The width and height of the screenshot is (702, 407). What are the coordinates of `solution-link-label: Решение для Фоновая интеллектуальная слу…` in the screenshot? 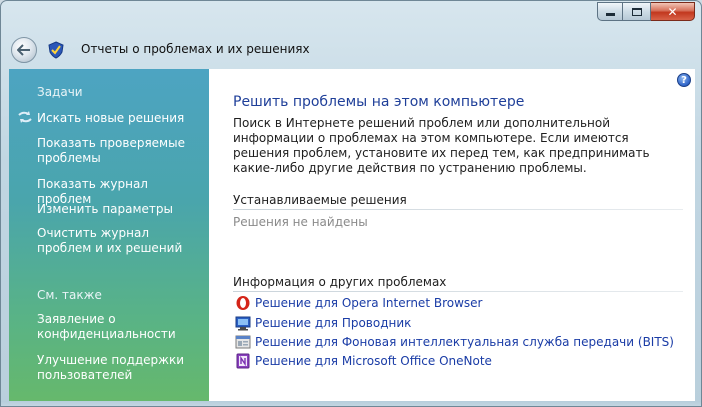 It's located at (464, 342).